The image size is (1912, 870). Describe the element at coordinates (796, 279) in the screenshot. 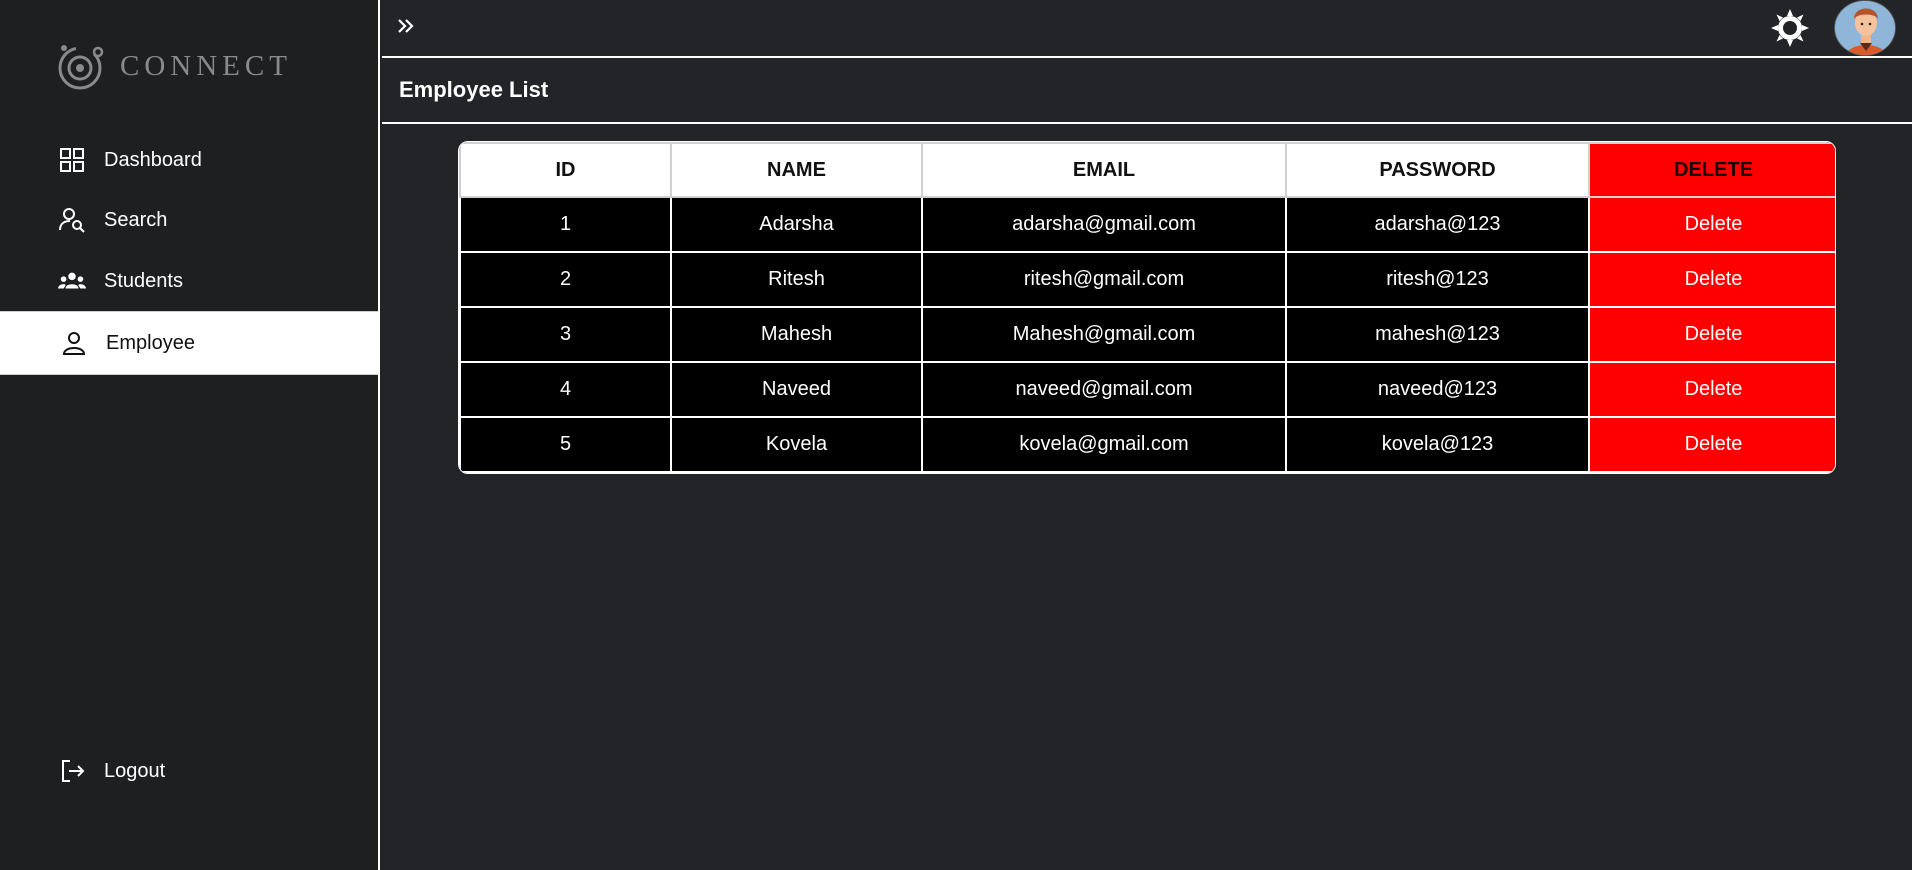

I see `cell-name: Ritesh` at that location.